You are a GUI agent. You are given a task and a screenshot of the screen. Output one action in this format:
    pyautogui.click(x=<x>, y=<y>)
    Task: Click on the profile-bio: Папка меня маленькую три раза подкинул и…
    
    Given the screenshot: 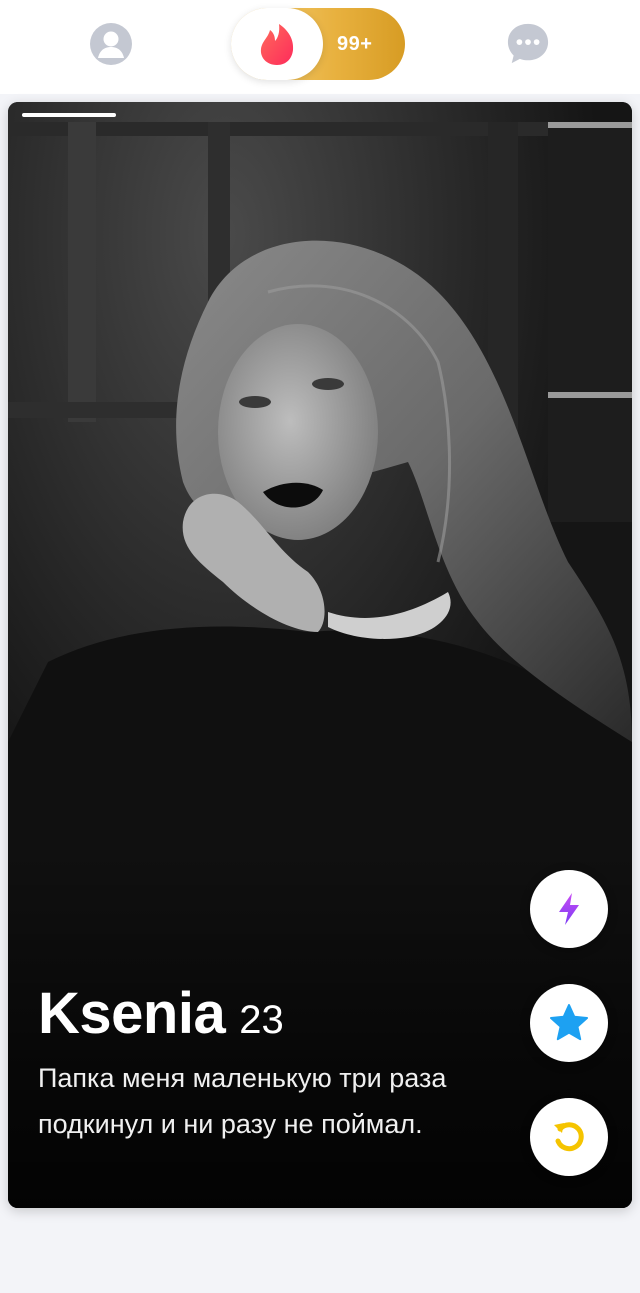 What is the action you would take?
    pyautogui.click(x=242, y=1101)
    